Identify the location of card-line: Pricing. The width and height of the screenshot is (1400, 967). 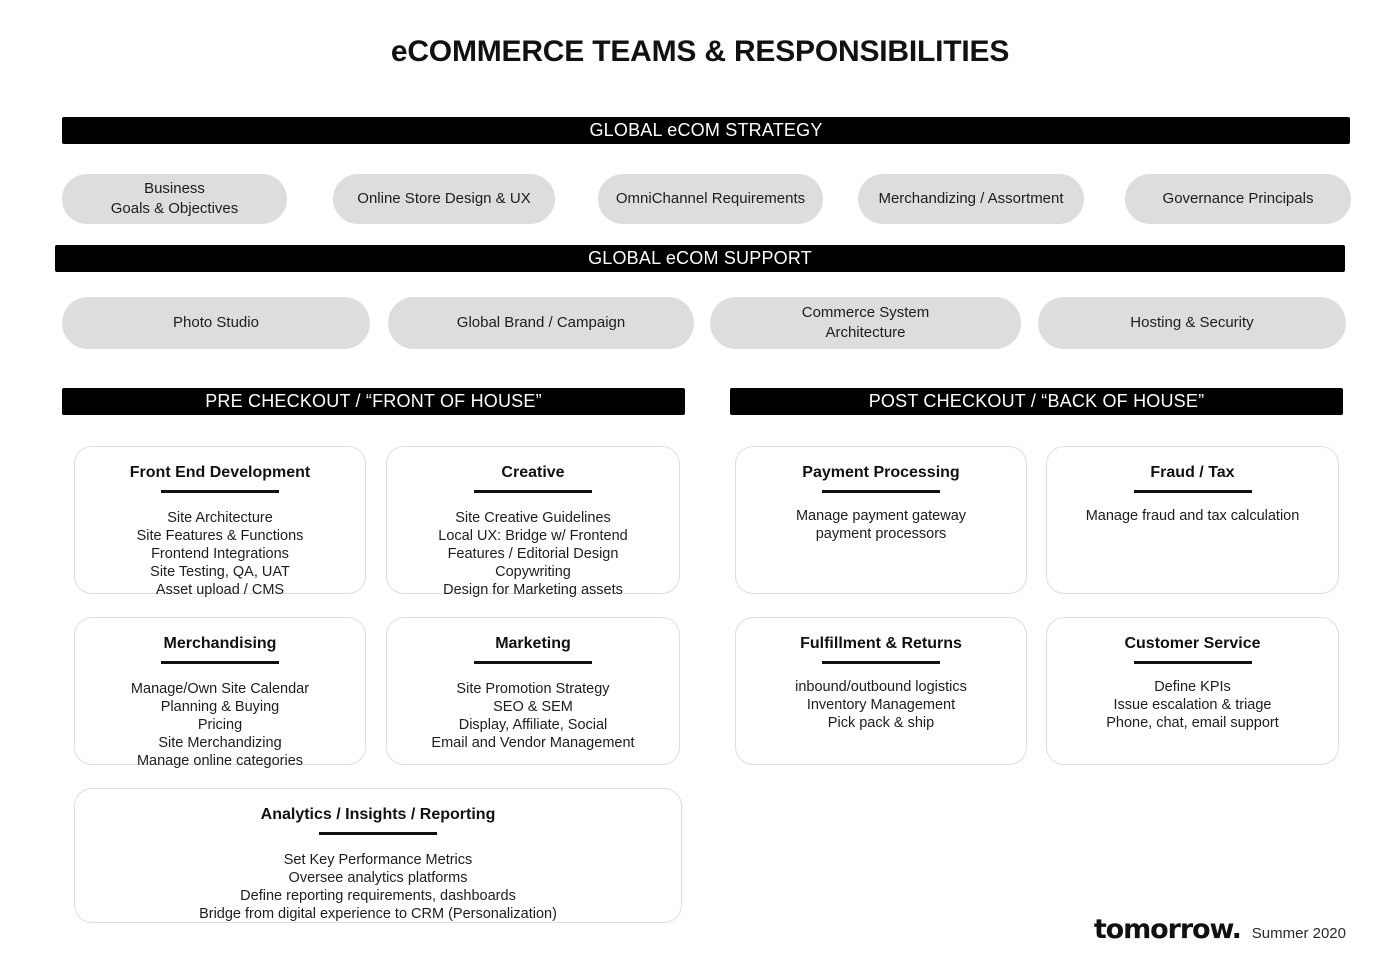
(220, 725).